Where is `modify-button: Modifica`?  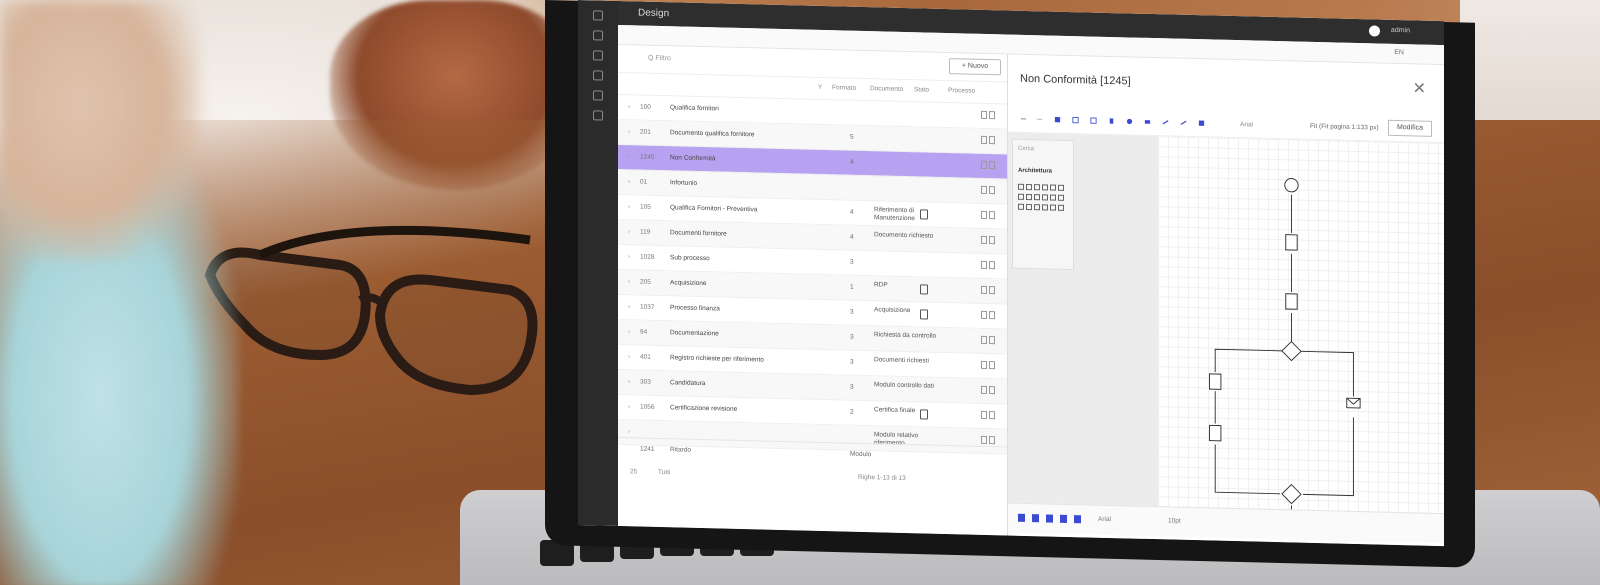
modify-button: Modifica is located at coordinates (1410, 128).